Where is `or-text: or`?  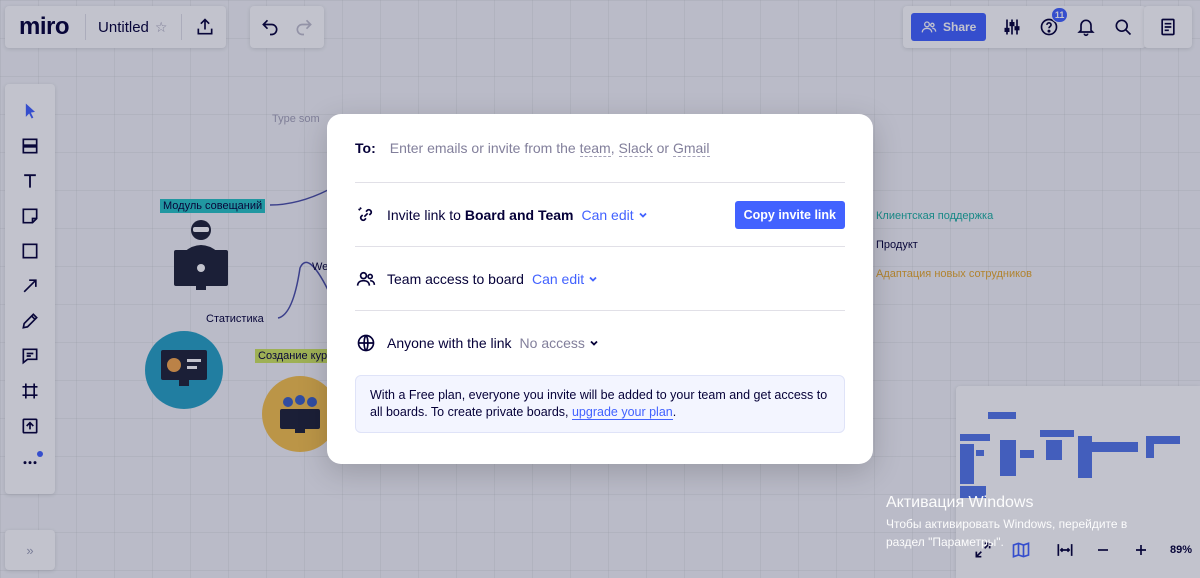
or-text: or is located at coordinates (662, 148).